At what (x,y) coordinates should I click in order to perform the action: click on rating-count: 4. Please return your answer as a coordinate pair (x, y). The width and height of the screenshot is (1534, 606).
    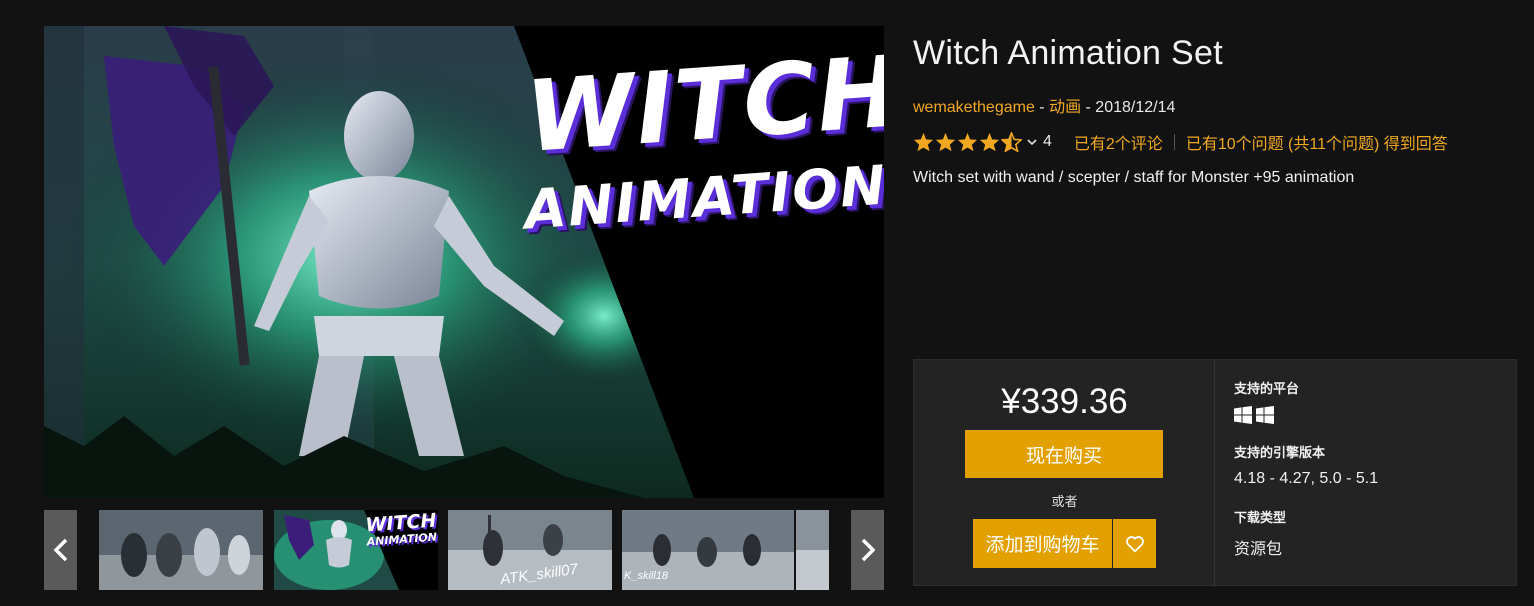
    Looking at the image, I should click on (1047, 141).